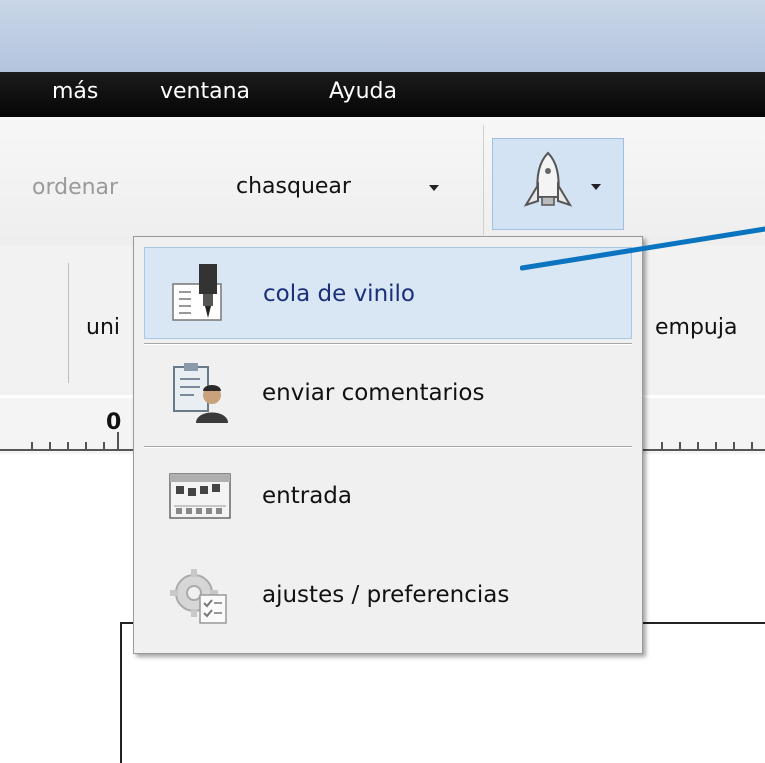 The height and width of the screenshot is (763, 765). I want to click on menu-item-enviar-comentarios: enviar comentarios, so click(388, 393).